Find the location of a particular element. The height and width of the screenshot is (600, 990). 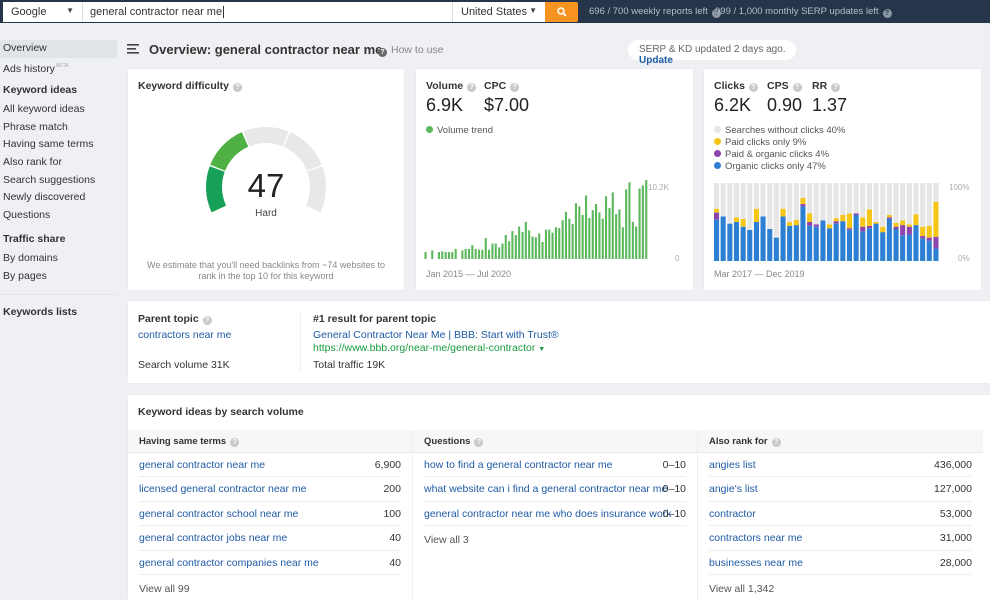

keyword-ideas-title: Keyword ideas by search volume is located at coordinates (221, 412).